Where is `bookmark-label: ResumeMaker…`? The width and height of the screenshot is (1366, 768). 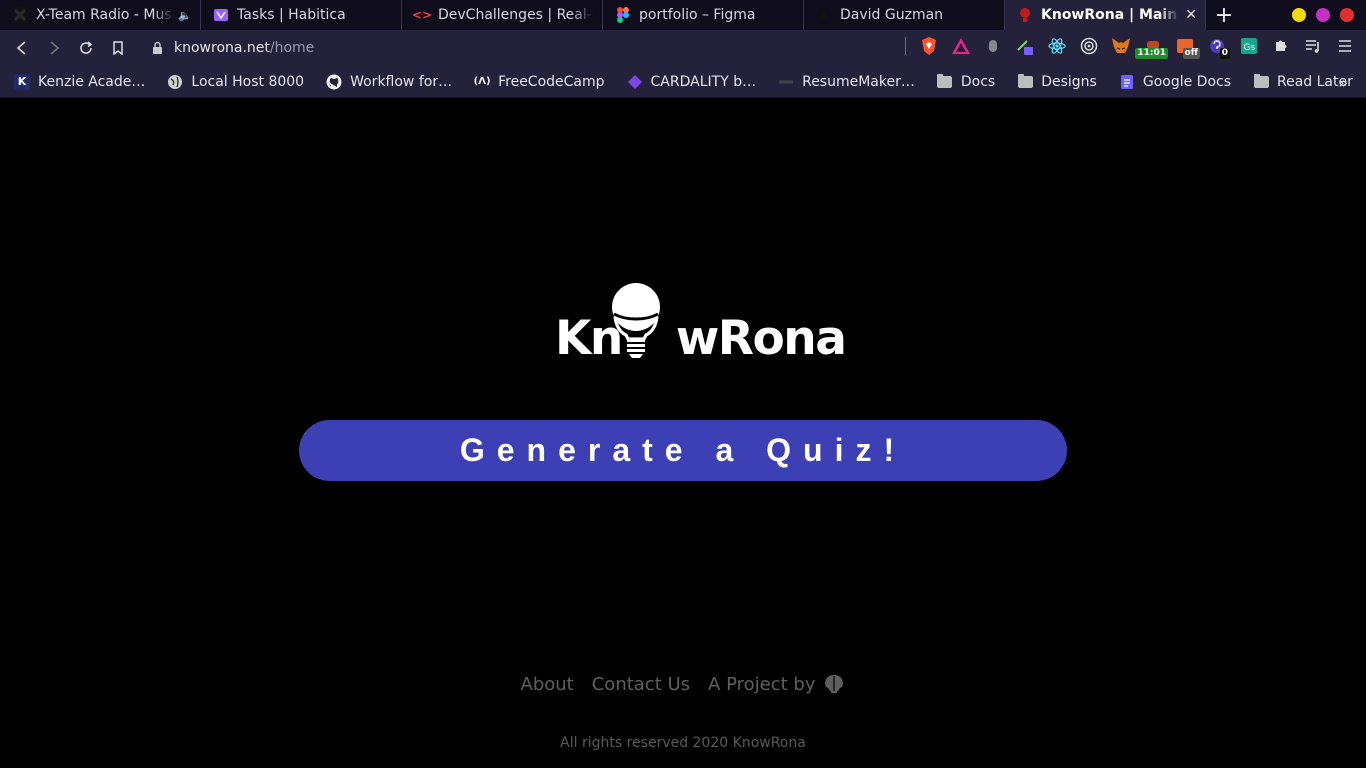 bookmark-label: ResumeMaker… is located at coordinates (858, 81).